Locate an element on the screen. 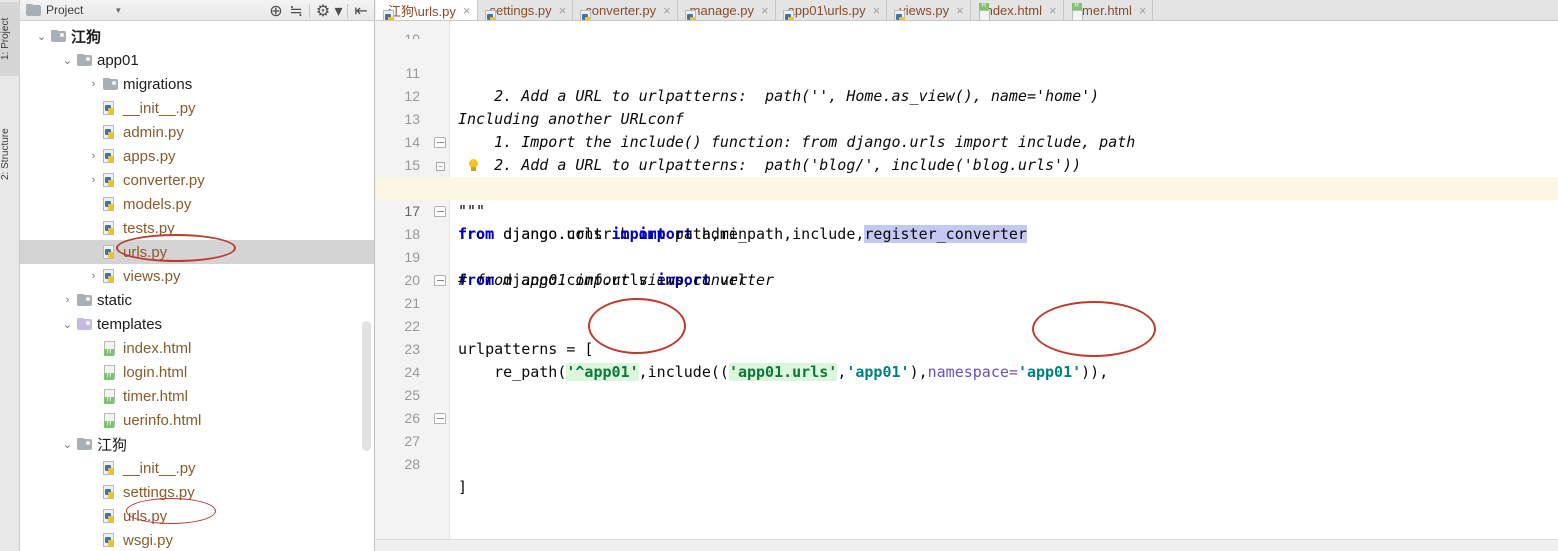  tree-row-converter.py: › converter.py is located at coordinates (197, 180).